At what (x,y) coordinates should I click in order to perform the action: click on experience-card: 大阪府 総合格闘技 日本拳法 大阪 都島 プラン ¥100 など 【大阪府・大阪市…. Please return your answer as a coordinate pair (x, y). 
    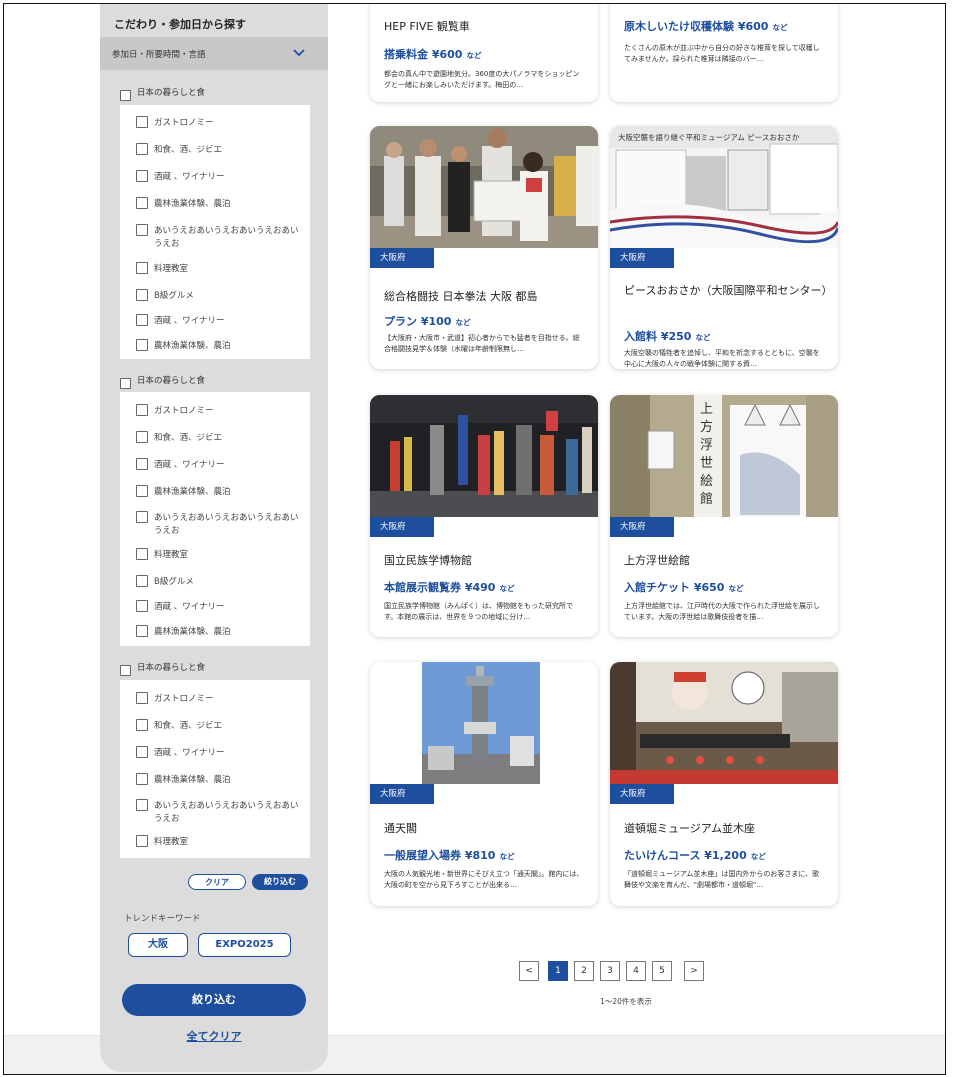
    Looking at the image, I should click on (484, 247).